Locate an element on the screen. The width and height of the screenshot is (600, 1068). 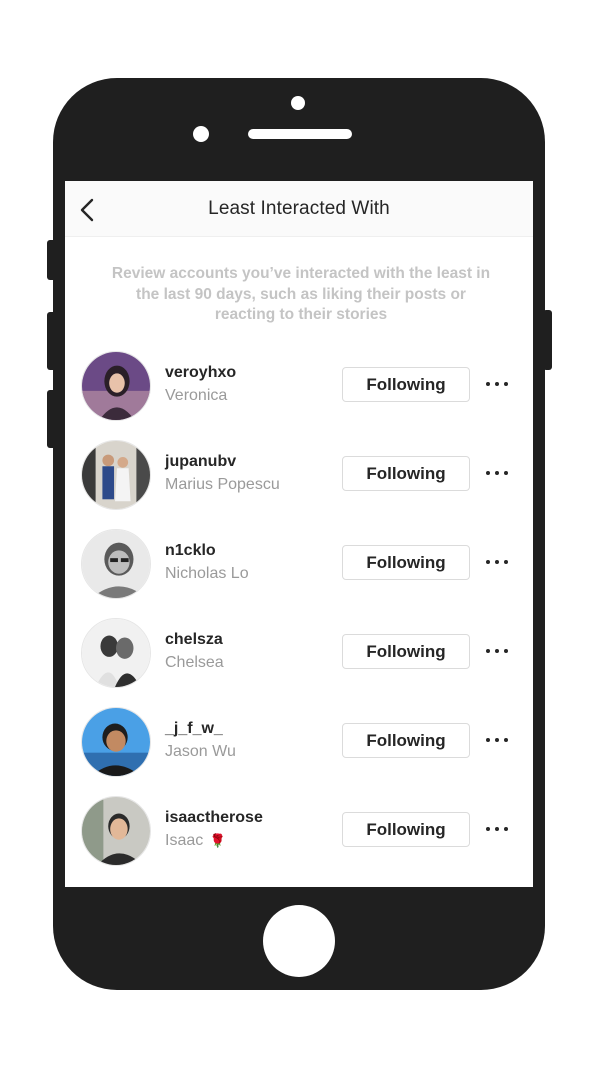
home-button is located at coordinates (299, 941).